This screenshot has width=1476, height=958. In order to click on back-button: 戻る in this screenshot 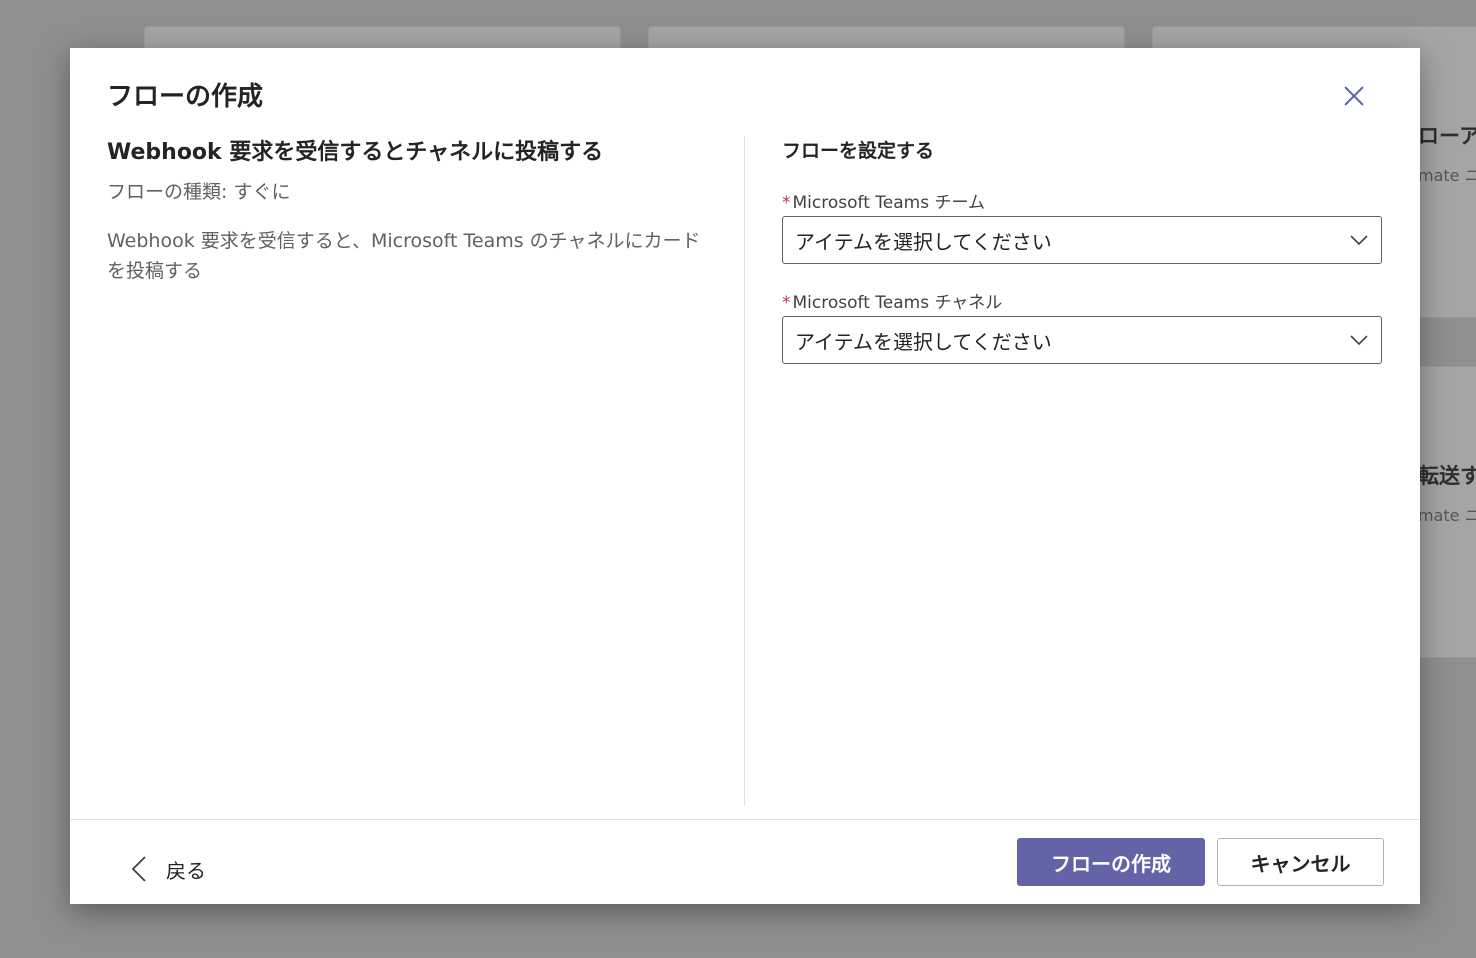, I will do `click(168, 869)`.